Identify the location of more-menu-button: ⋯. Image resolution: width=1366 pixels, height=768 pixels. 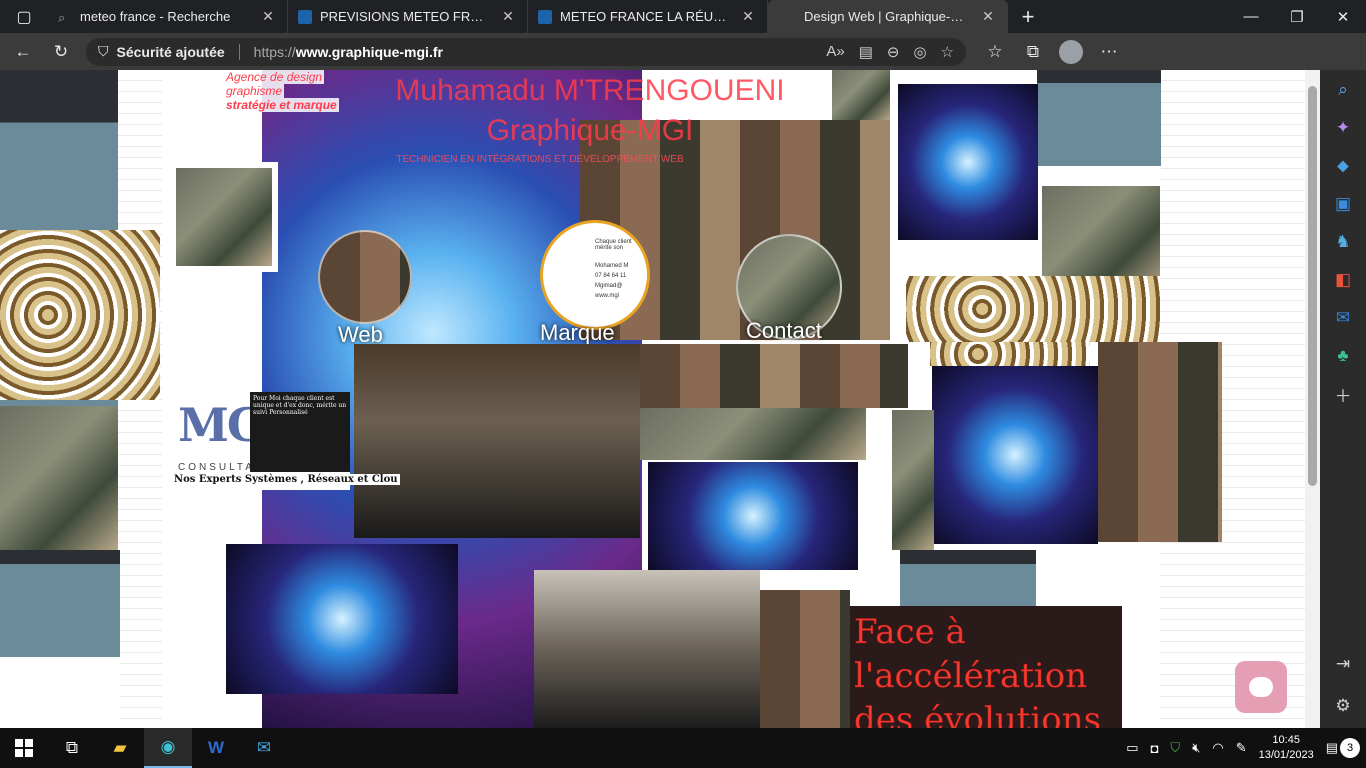
(1109, 52).